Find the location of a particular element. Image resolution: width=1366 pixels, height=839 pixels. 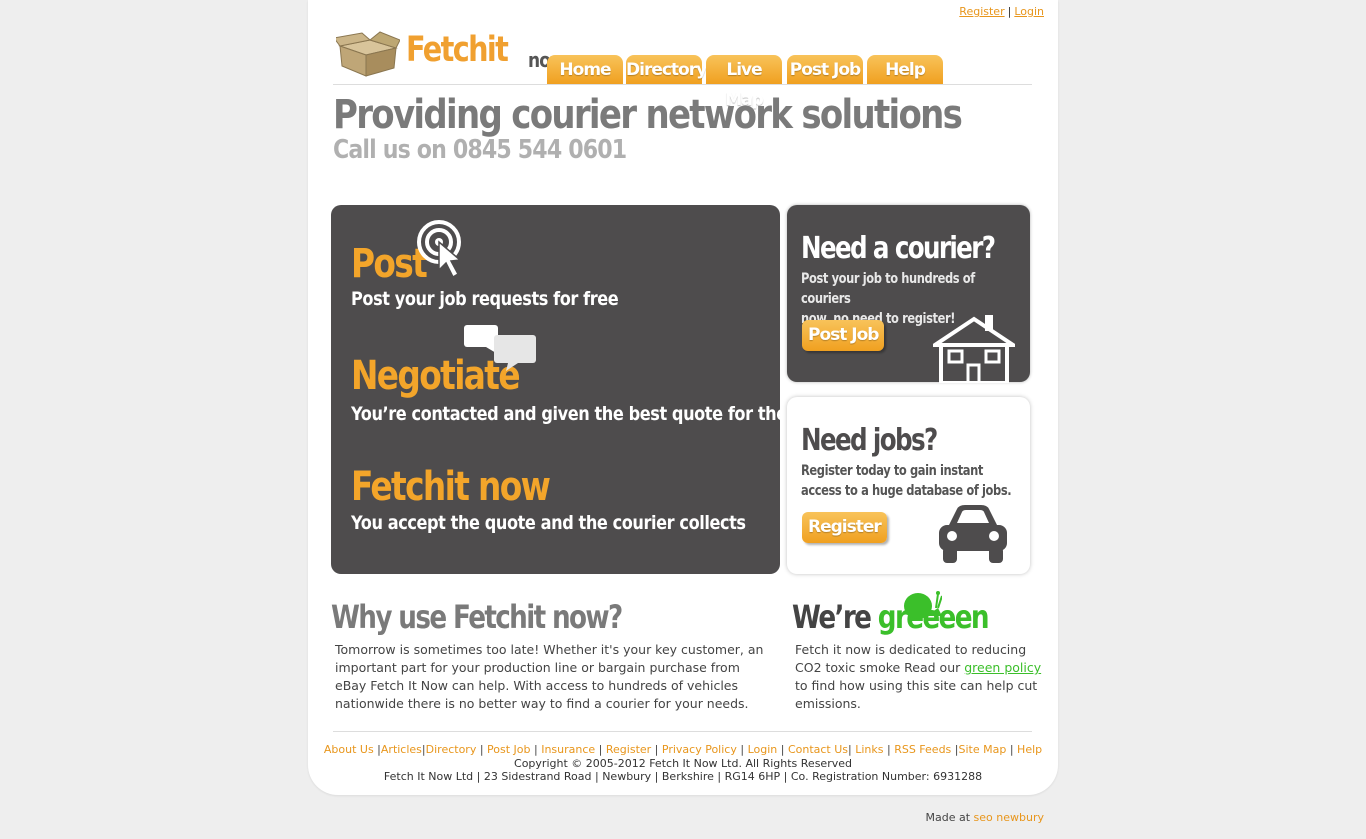

step-post-desc: Post your job requests for free is located at coordinates (485, 299).